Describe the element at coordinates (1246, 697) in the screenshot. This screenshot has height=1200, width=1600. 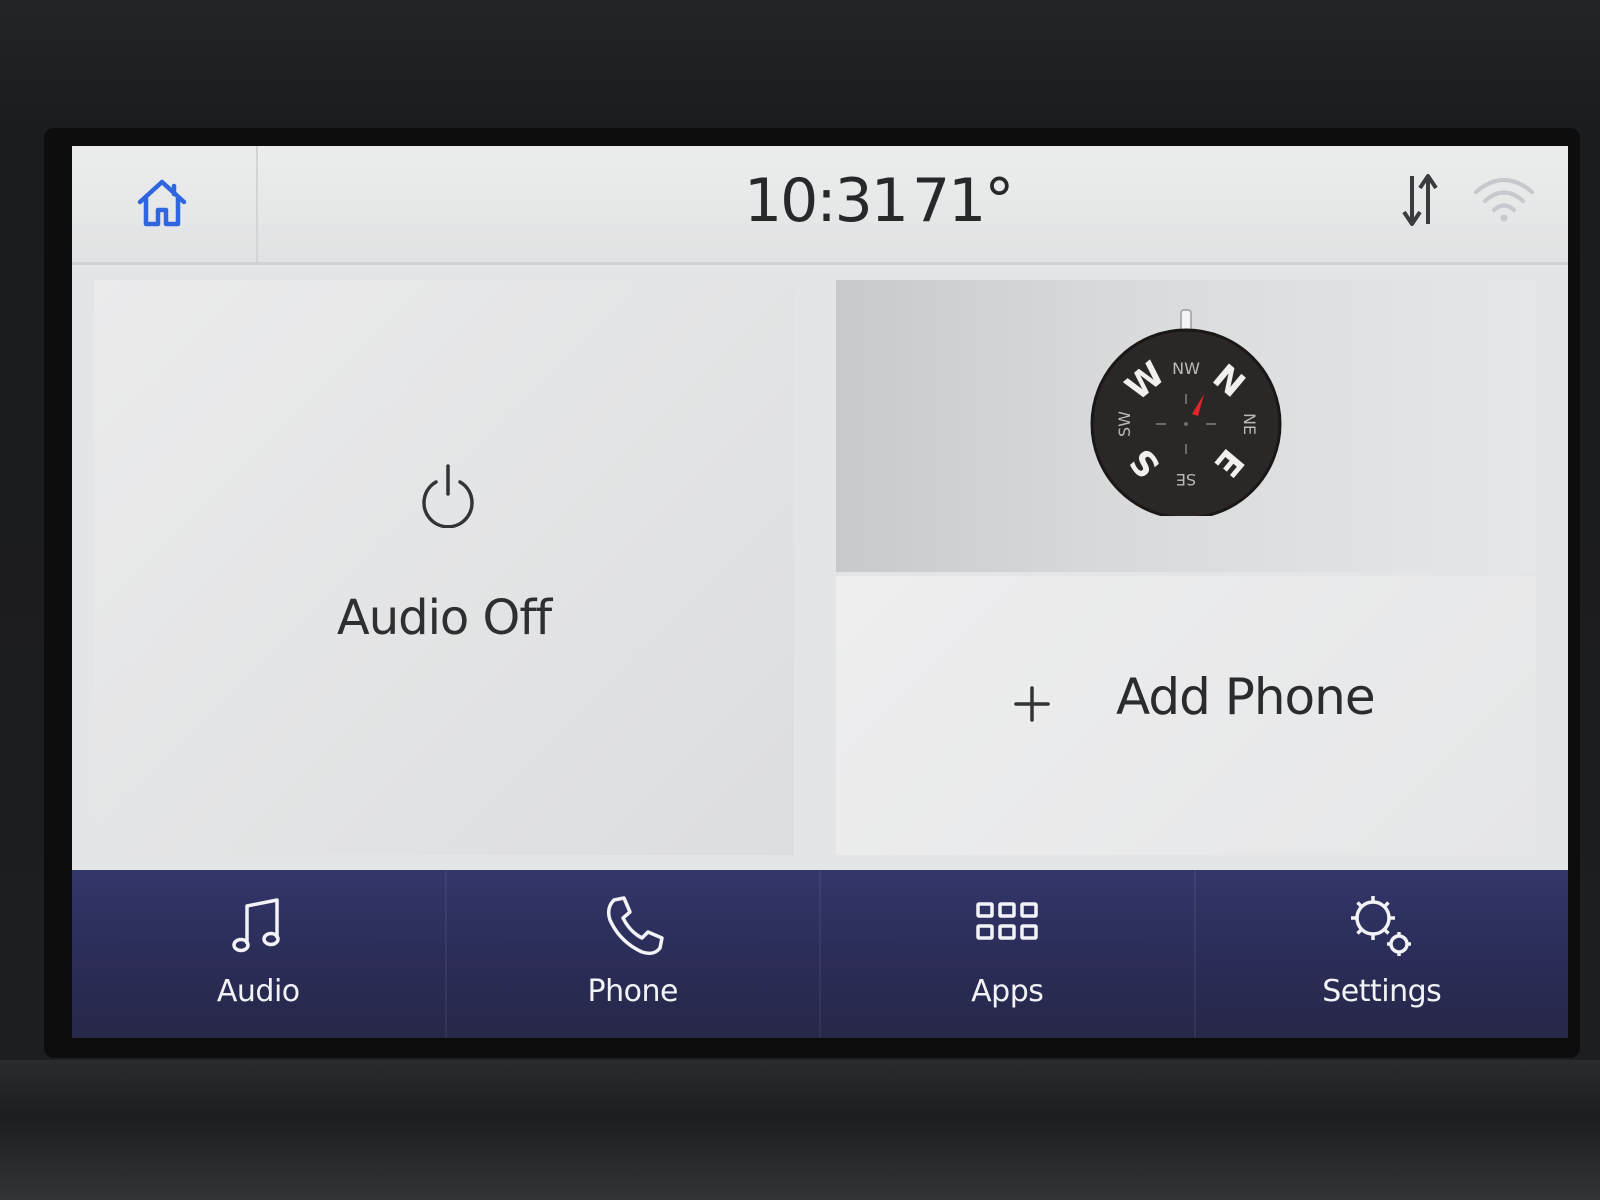
I see `add-phone-label: Add Phone` at that location.